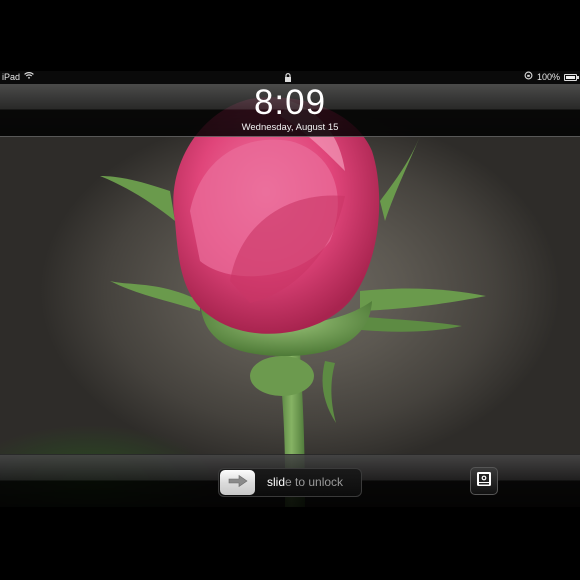  Describe the element at coordinates (314, 482) in the screenshot. I see `slide-to-unlock-rest: e to unlock` at that location.